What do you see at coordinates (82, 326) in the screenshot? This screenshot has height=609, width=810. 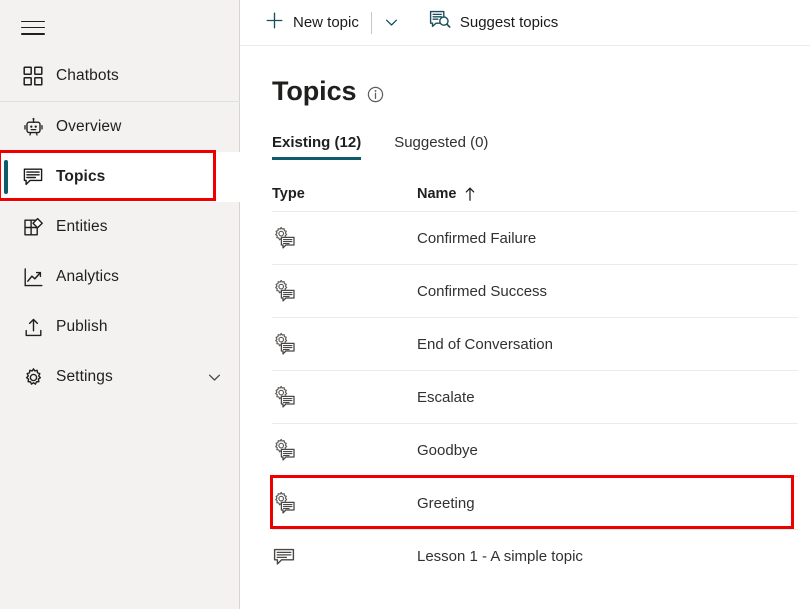 I see `sidebar-item-label: Publish` at bounding box center [82, 326].